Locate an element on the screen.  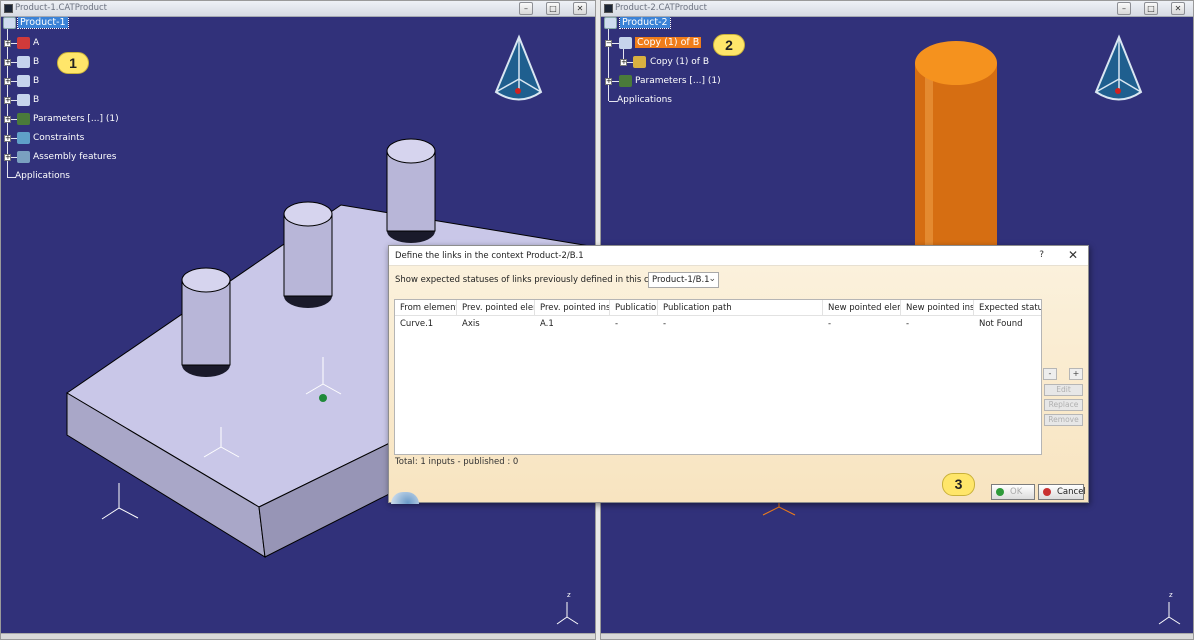
callout-3: 3 is located at coordinates (958, 484).